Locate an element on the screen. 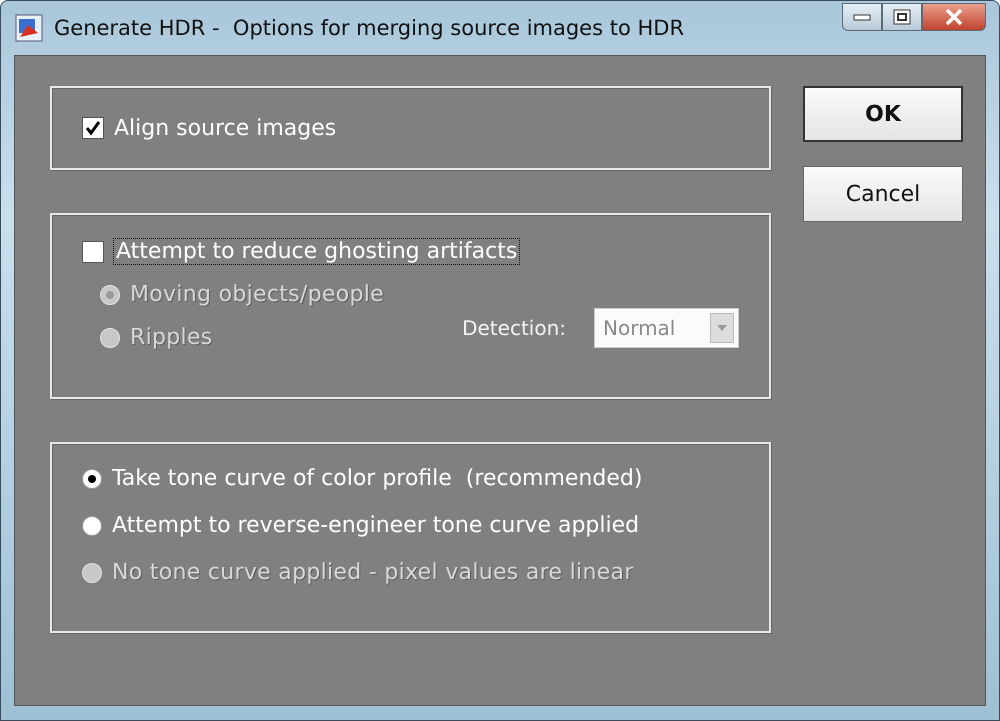 The height and width of the screenshot is (721, 1000). checkbox-label: Attempt to reduce ghosting artifacts is located at coordinates (317, 251).